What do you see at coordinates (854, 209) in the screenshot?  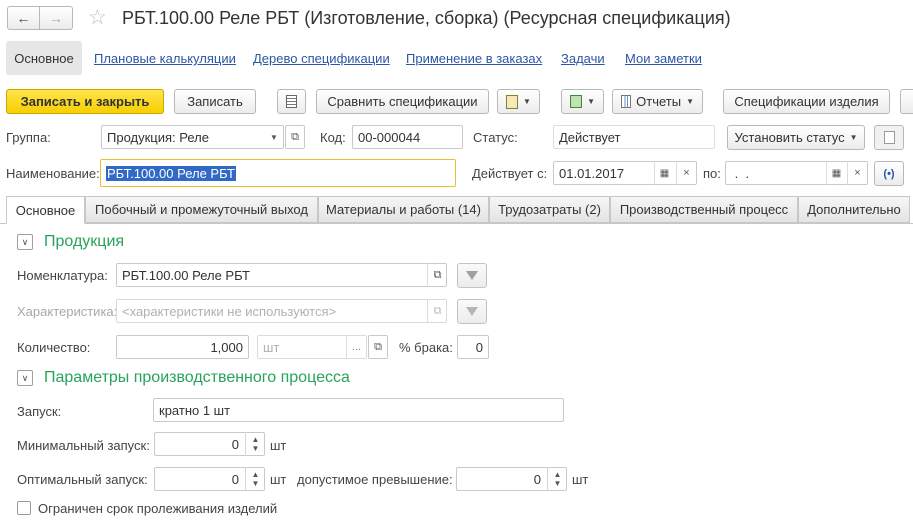 I see `tab-additional: Дополнительно` at bounding box center [854, 209].